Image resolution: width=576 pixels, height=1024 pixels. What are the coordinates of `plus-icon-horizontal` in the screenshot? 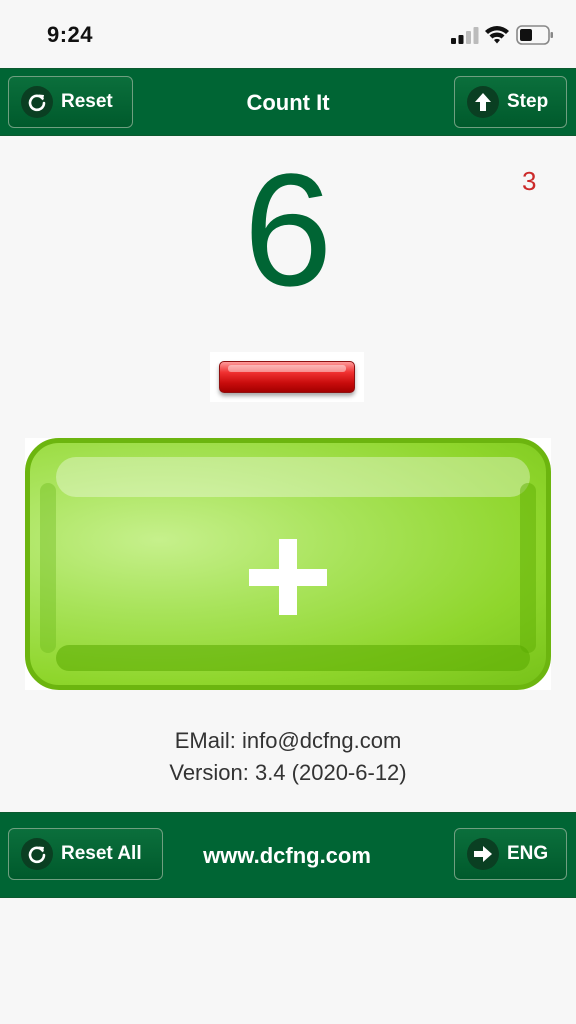 It's located at (288, 577).